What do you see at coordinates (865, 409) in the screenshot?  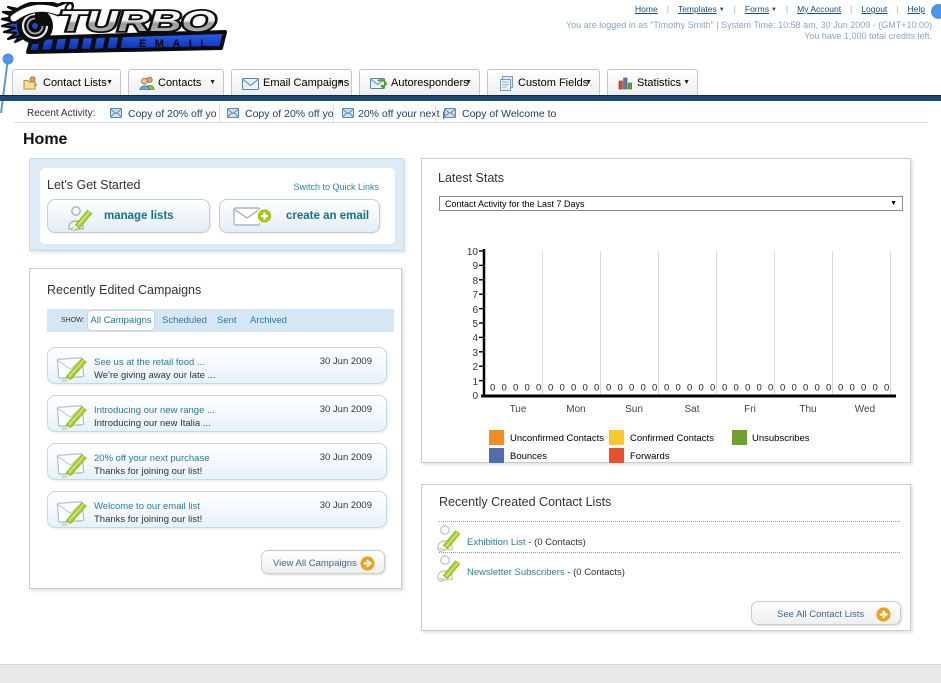 I see `svg-text: Wed` at bounding box center [865, 409].